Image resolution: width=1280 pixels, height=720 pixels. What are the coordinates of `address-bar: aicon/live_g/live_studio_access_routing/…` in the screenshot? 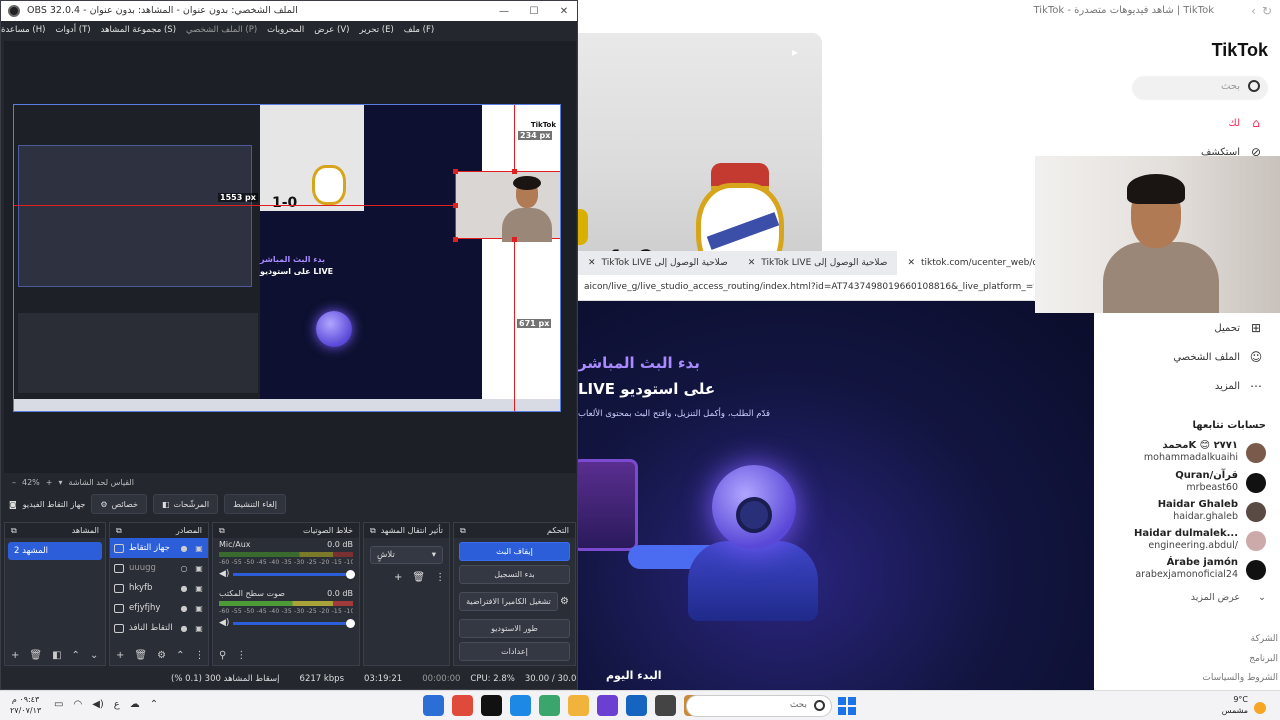 It's located at (806, 288).